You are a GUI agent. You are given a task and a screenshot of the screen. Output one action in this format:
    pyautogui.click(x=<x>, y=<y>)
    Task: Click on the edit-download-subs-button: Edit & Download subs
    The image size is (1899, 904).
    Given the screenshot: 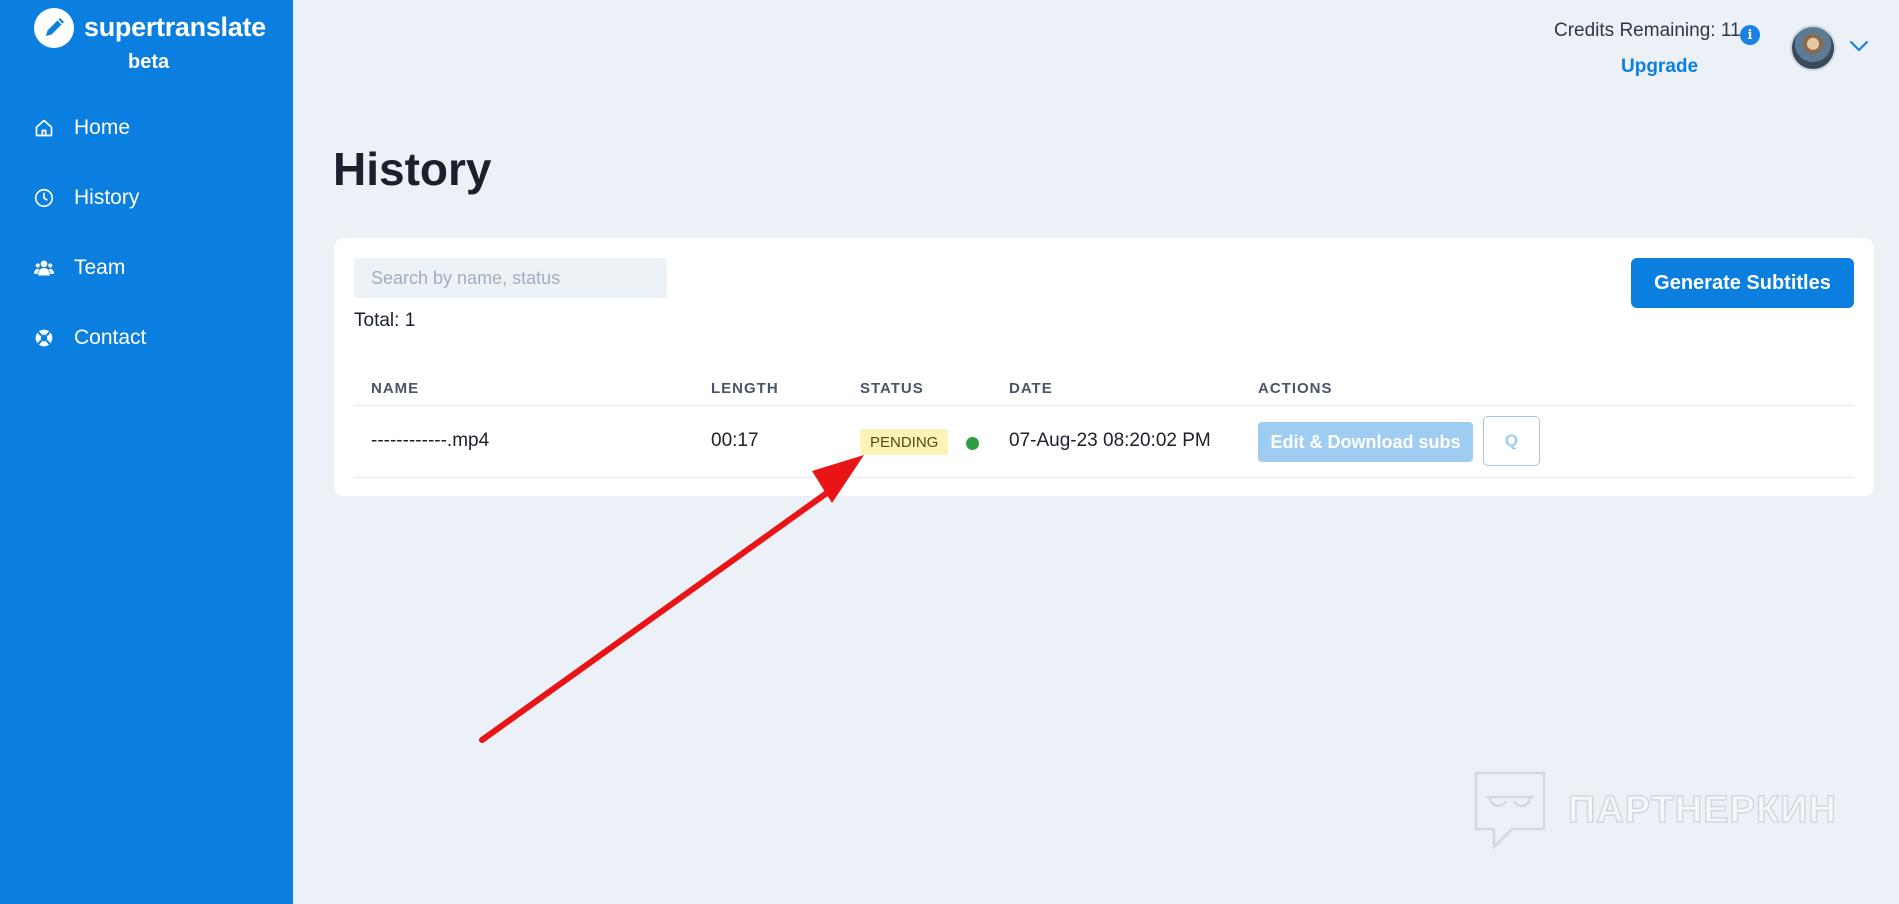 What is the action you would take?
    pyautogui.click(x=1365, y=442)
    